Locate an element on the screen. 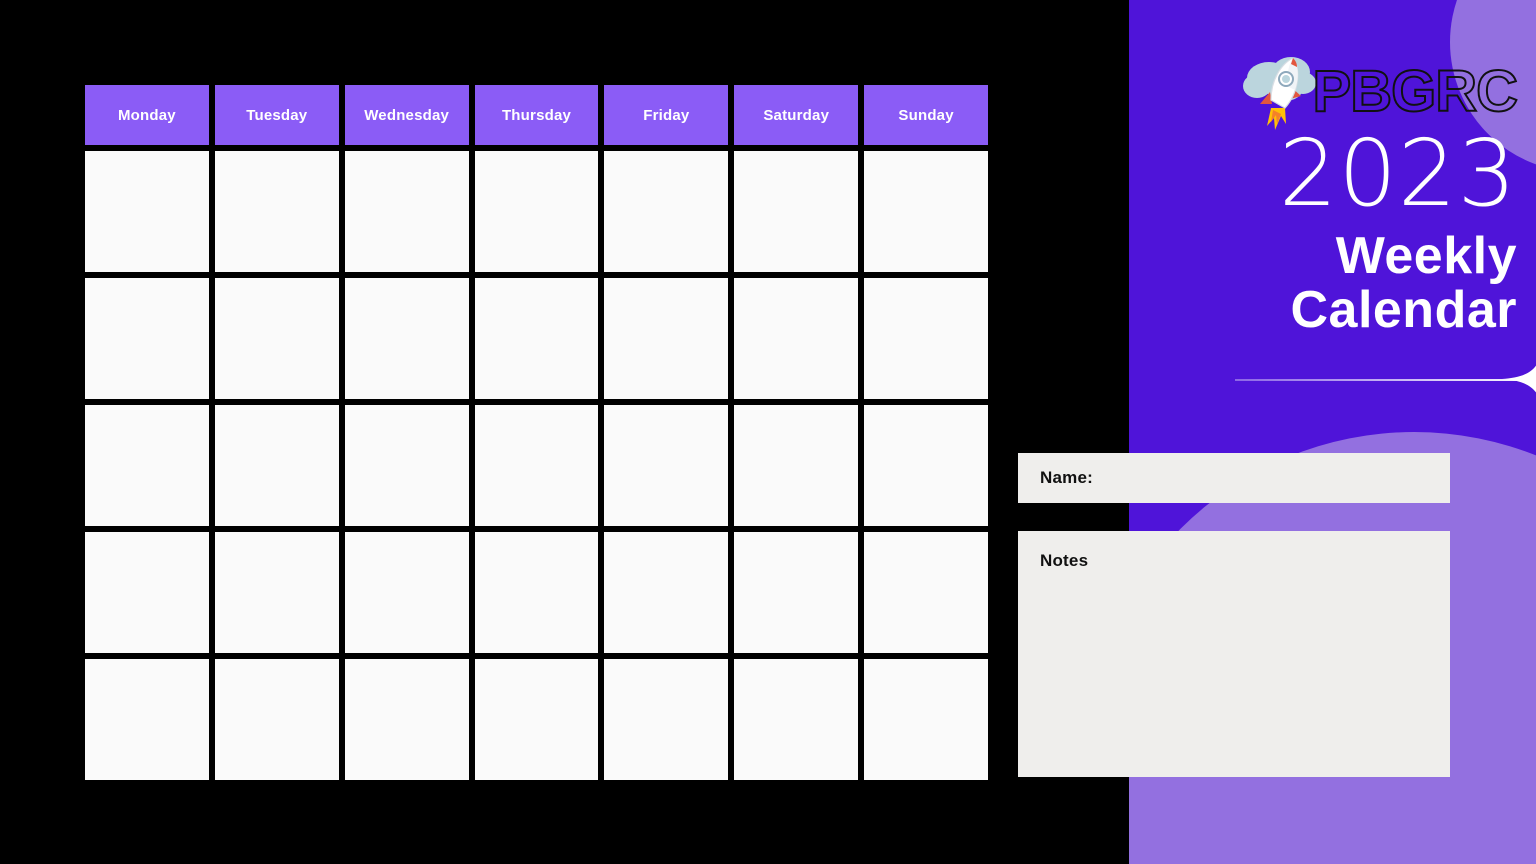  name-field-label: Name: is located at coordinates (1066, 477).